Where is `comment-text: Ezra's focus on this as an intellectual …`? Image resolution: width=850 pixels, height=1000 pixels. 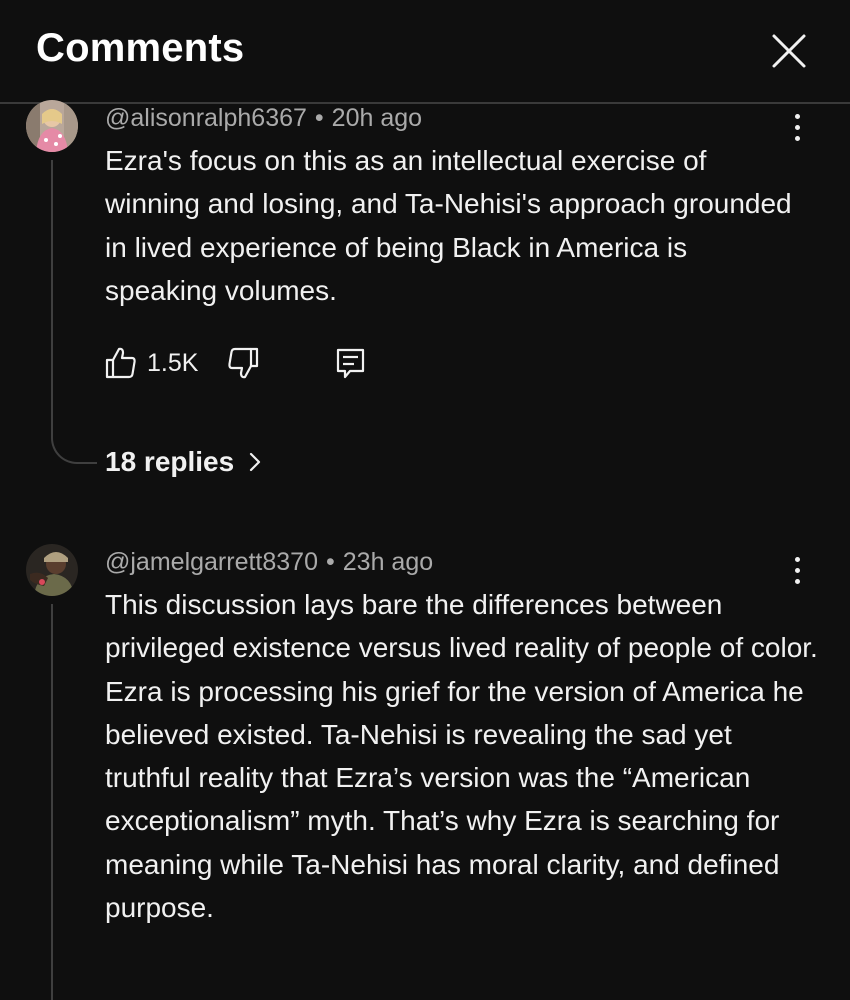 comment-text: Ezra's focus on this as an intellectual … is located at coordinates (448, 225).